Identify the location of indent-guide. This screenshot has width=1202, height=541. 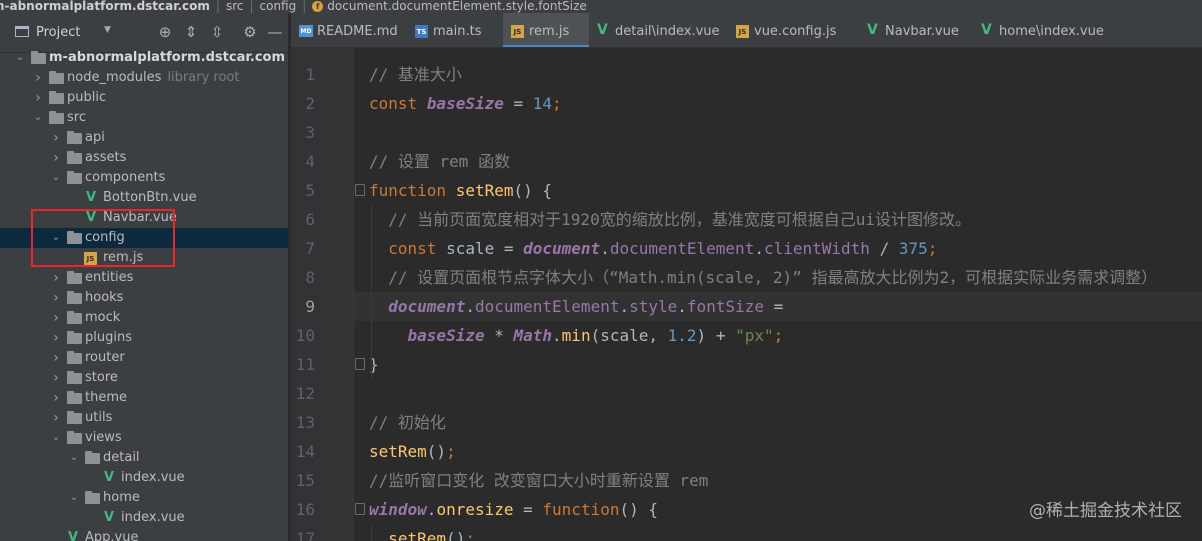
(371, 532).